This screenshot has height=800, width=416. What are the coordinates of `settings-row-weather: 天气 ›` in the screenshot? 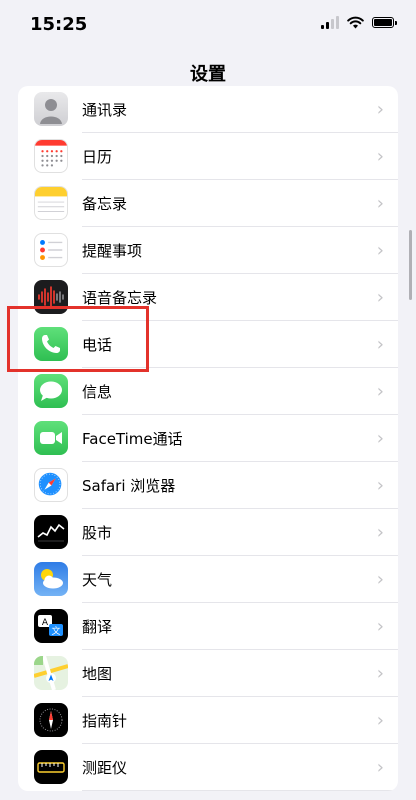 It's located at (208, 579).